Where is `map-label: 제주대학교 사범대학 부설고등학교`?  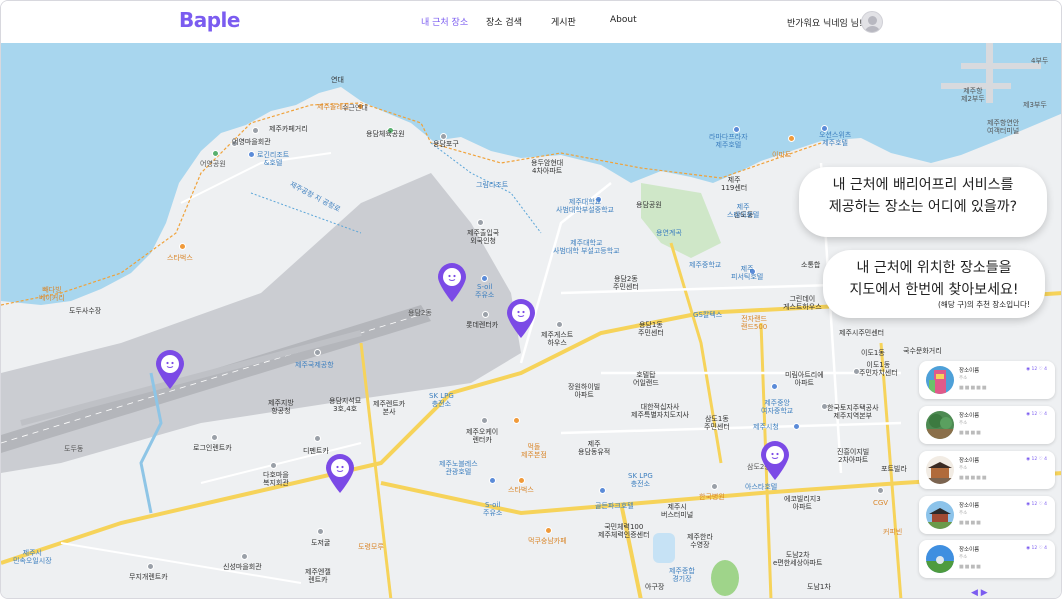
map-label: 제주대학교 사범대학 부설고등학교 is located at coordinates (586, 247).